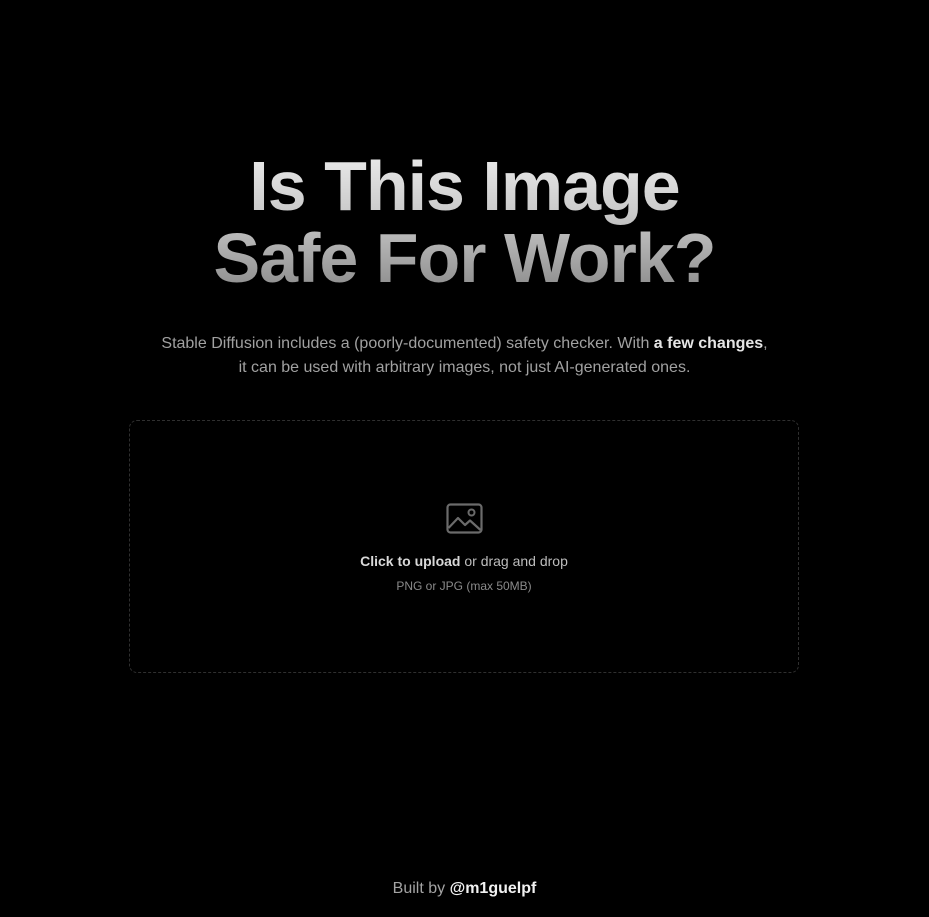 The height and width of the screenshot is (917, 929). I want to click on few-changes-link: a few changes, so click(708, 343).